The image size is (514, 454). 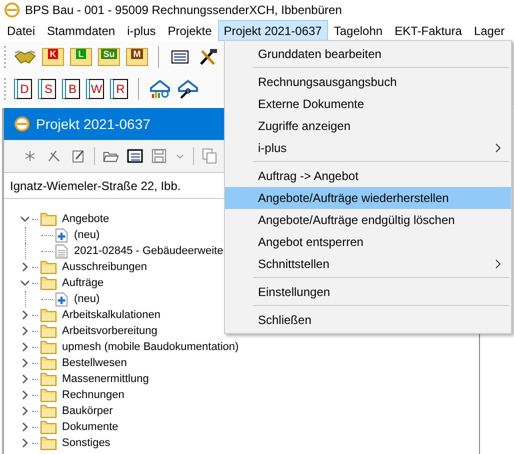 I want to click on menu-item: Tagelohn, so click(x=358, y=30).